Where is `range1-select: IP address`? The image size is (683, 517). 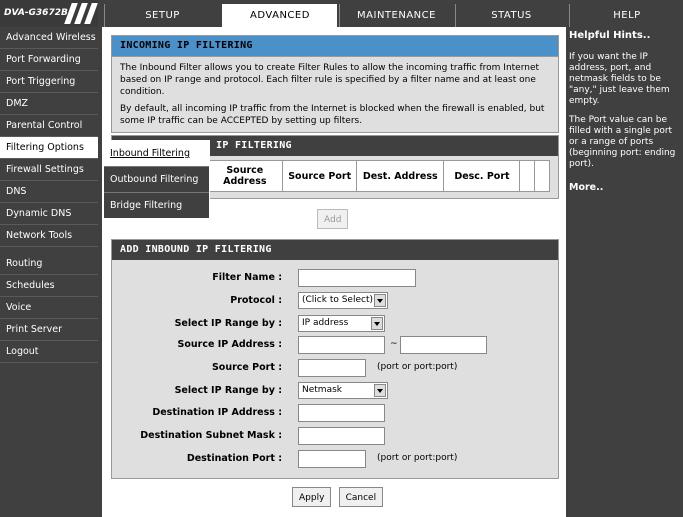 range1-select: IP address is located at coordinates (341, 323).